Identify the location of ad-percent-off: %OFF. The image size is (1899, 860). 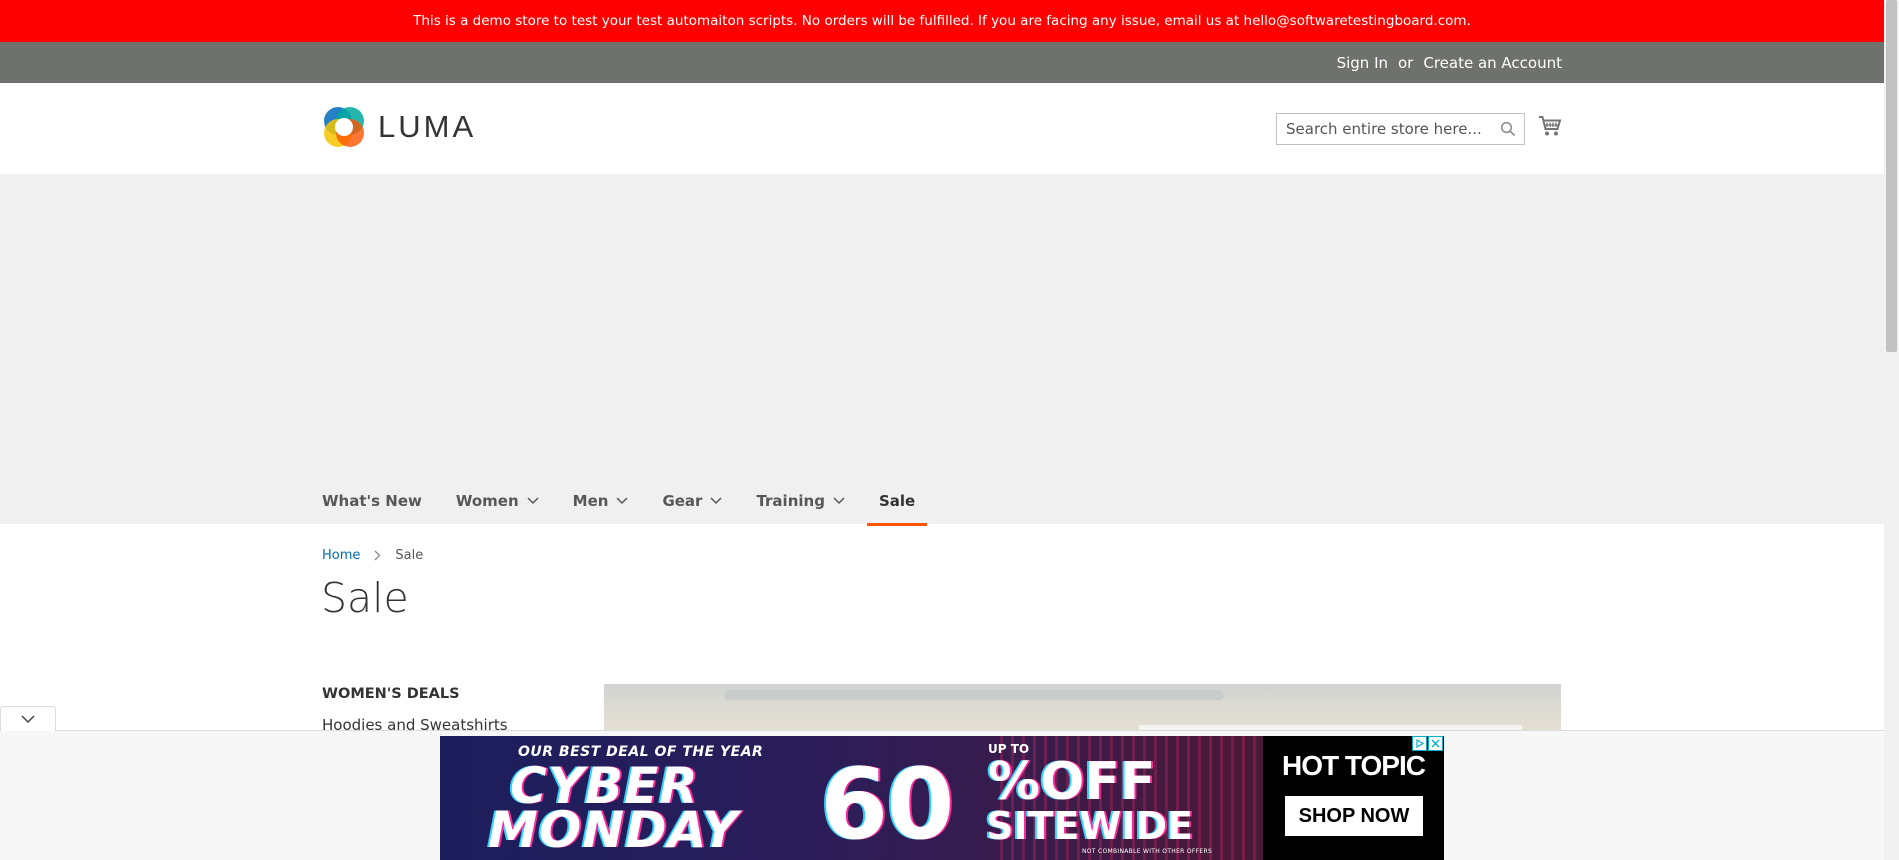
(1072, 782).